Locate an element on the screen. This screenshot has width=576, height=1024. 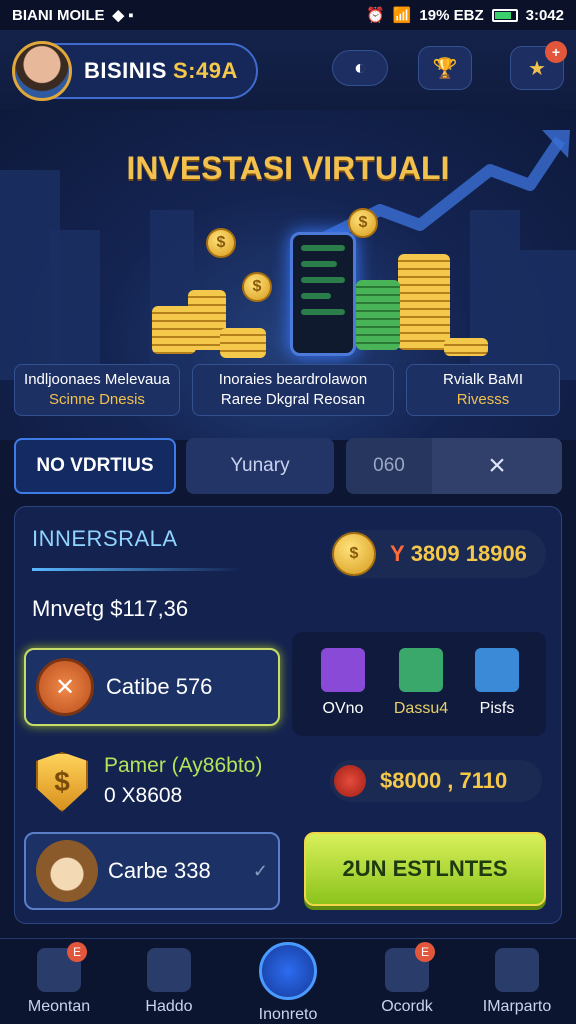
wifi-icon: 📶 is located at coordinates (402, 15).